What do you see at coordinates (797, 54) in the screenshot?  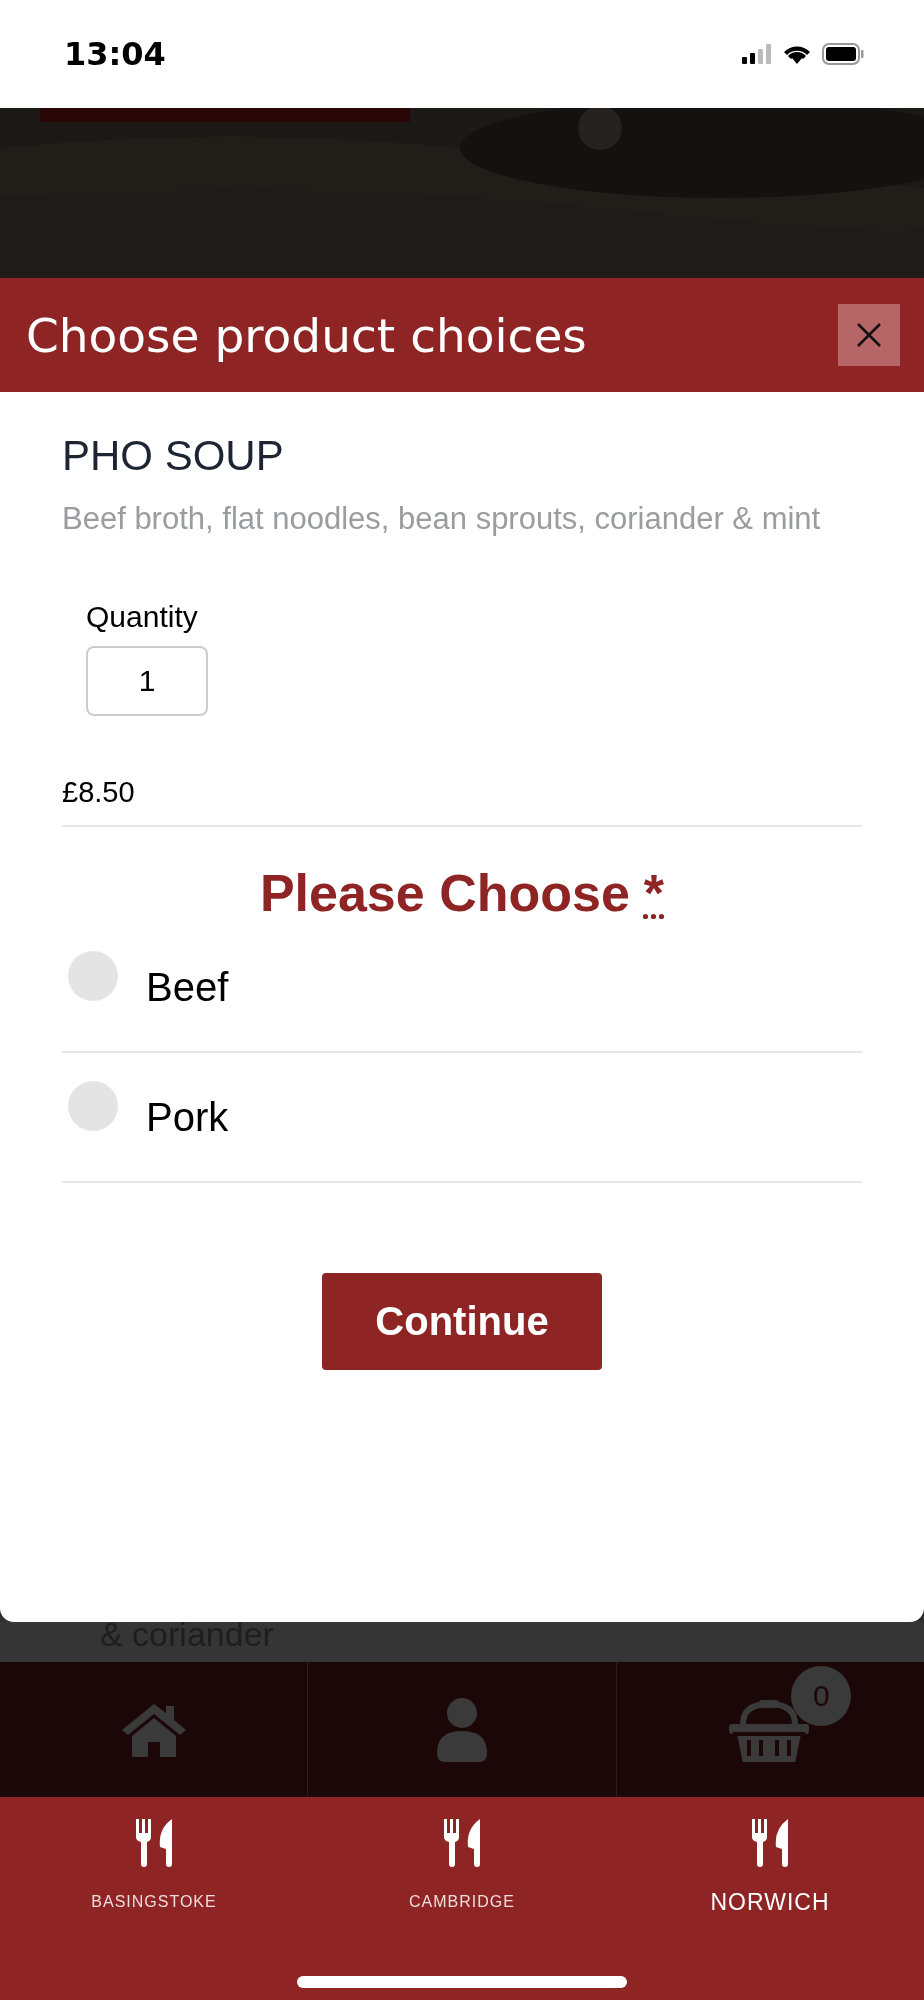 I see `wifi-icon` at bounding box center [797, 54].